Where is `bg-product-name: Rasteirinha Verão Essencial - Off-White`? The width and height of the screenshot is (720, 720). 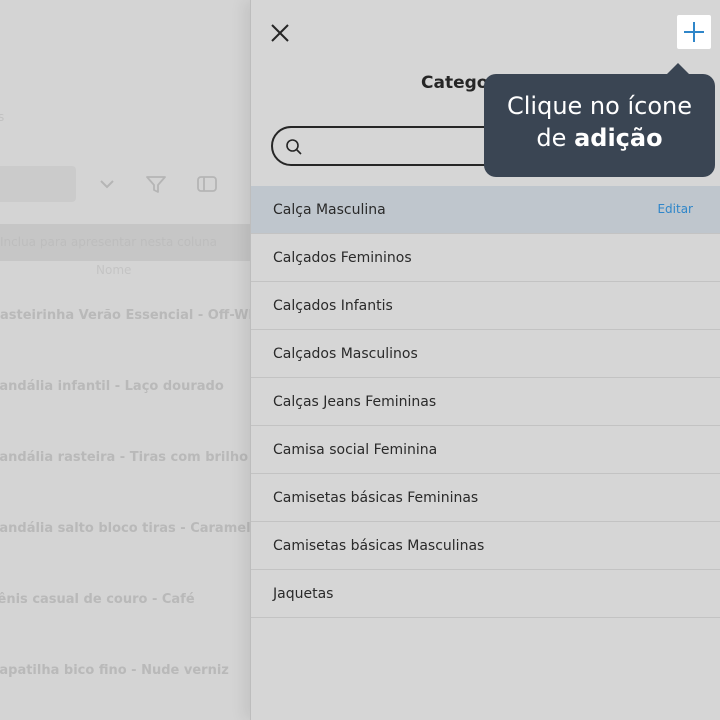 bg-product-name: Rasteirinha Verão Essencial - Off-White is located at coordinates (139, 315).